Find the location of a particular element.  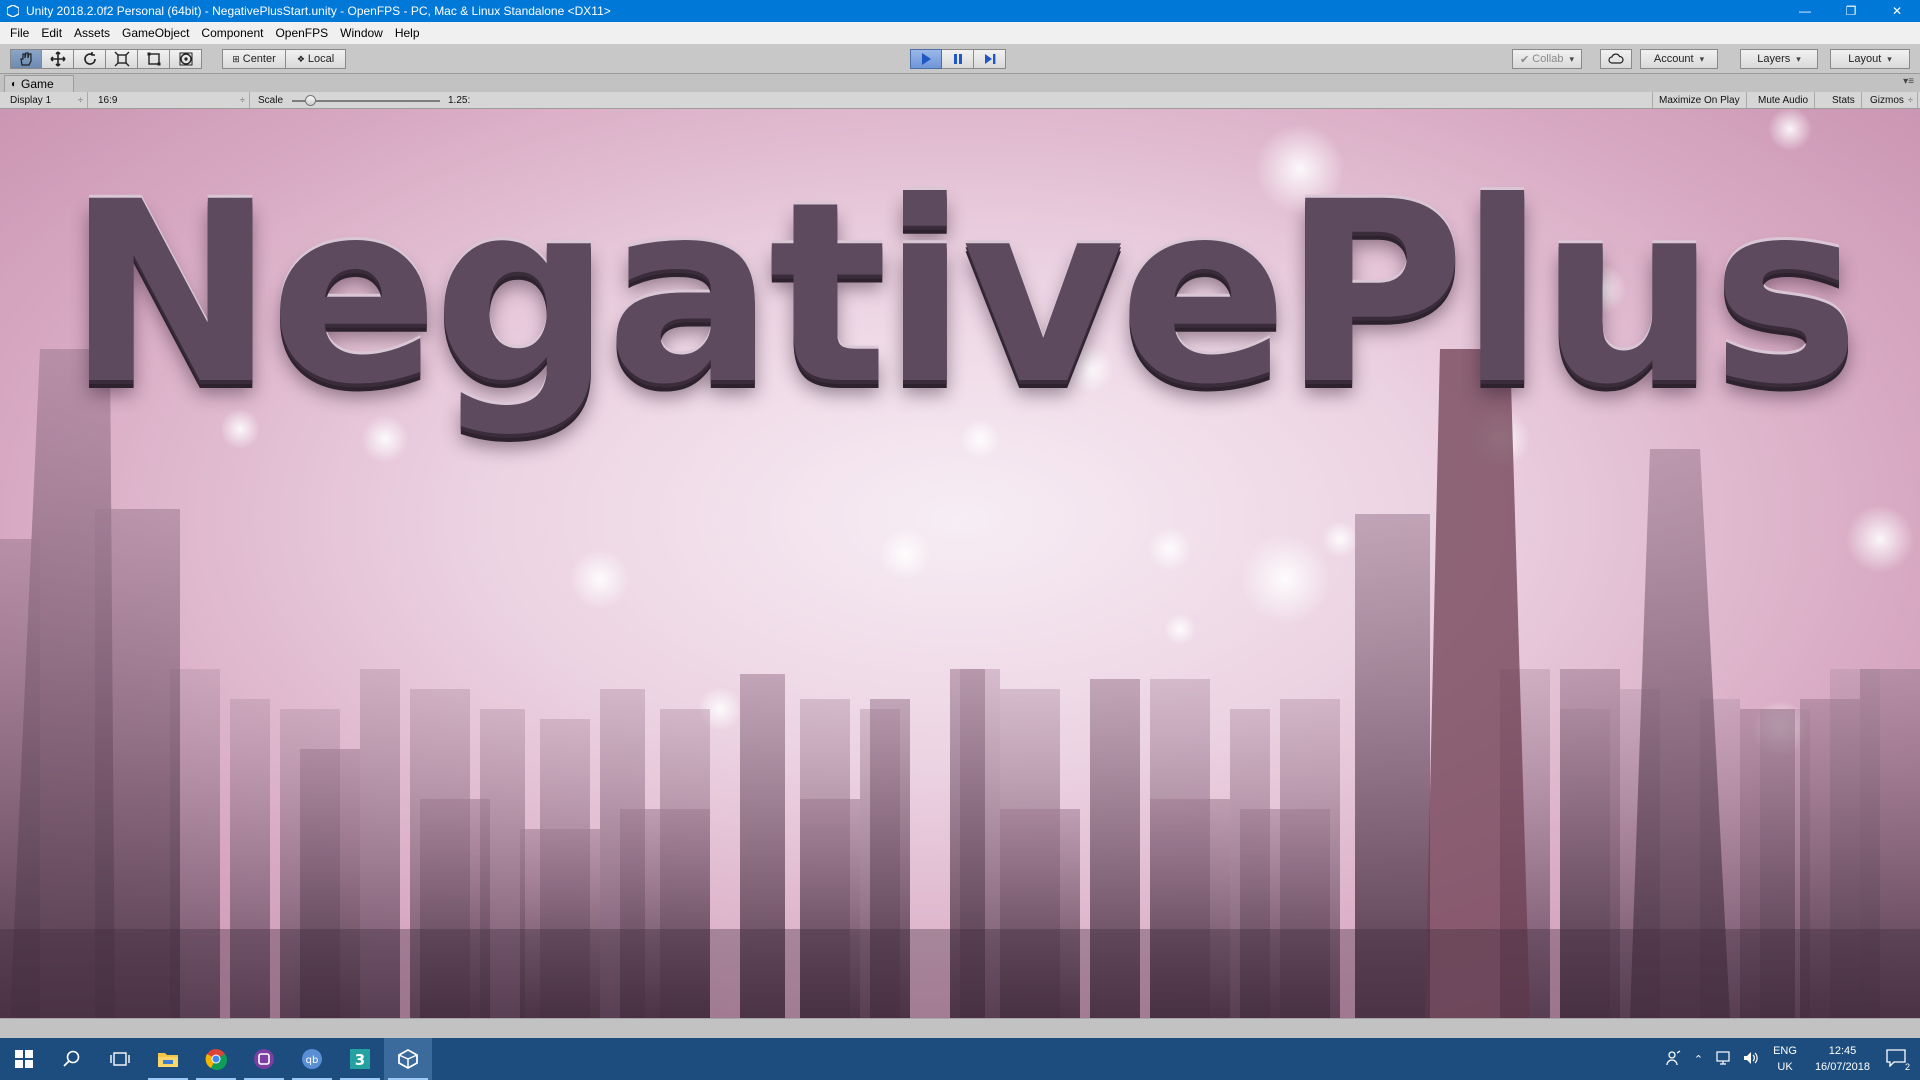

layers-dropdown: Layers is located at coordinates (1779, 59).